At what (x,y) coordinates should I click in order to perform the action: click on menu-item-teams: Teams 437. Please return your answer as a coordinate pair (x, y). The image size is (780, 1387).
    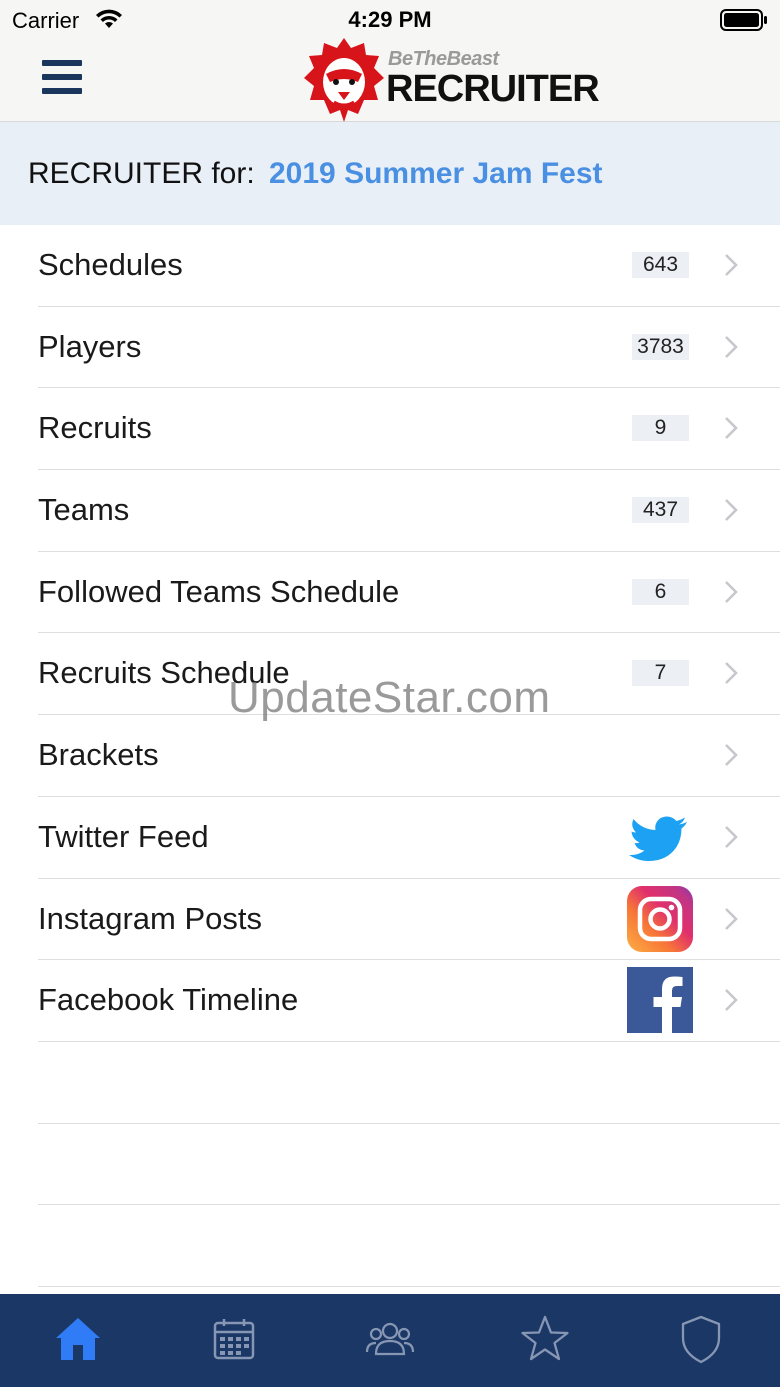
    Looking at the image, I should click on (409, 511).